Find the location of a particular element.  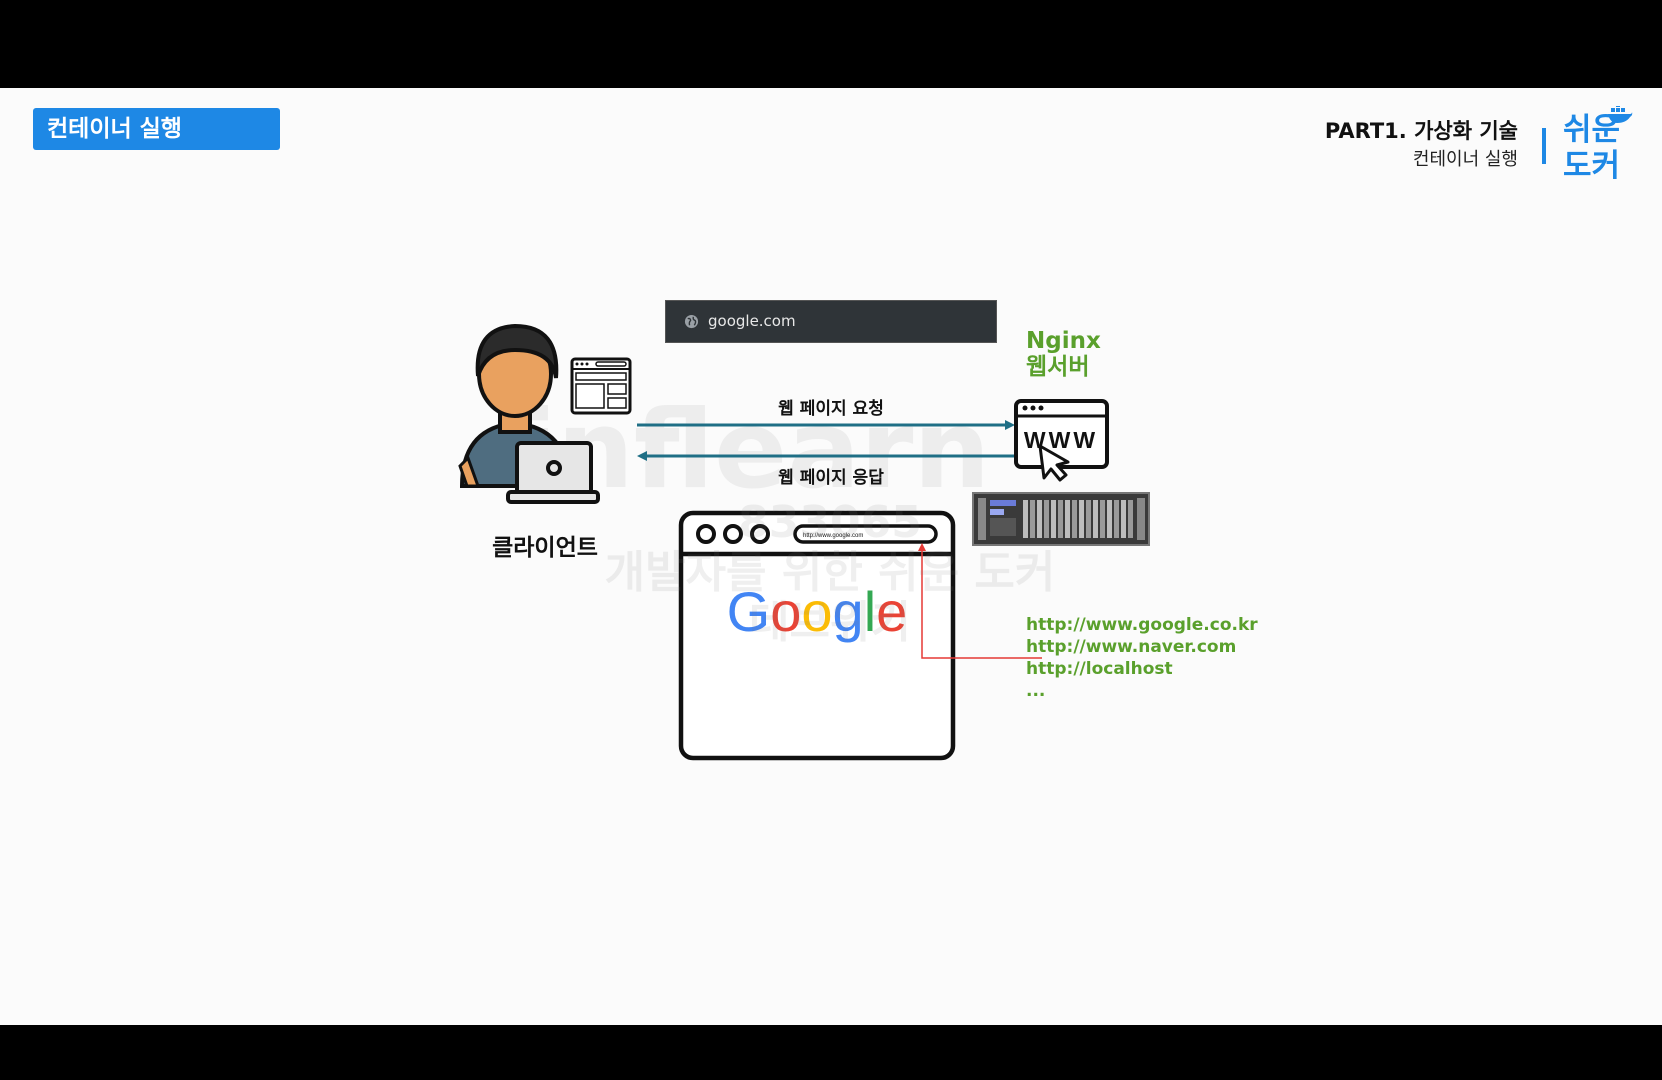

google-logo-letter: g is located at coordinates (848, 611).